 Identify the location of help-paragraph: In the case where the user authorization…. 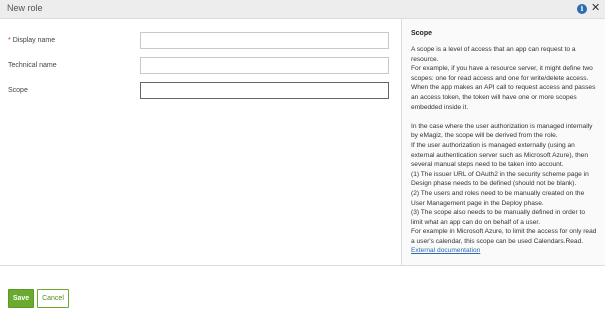
(502, 131).